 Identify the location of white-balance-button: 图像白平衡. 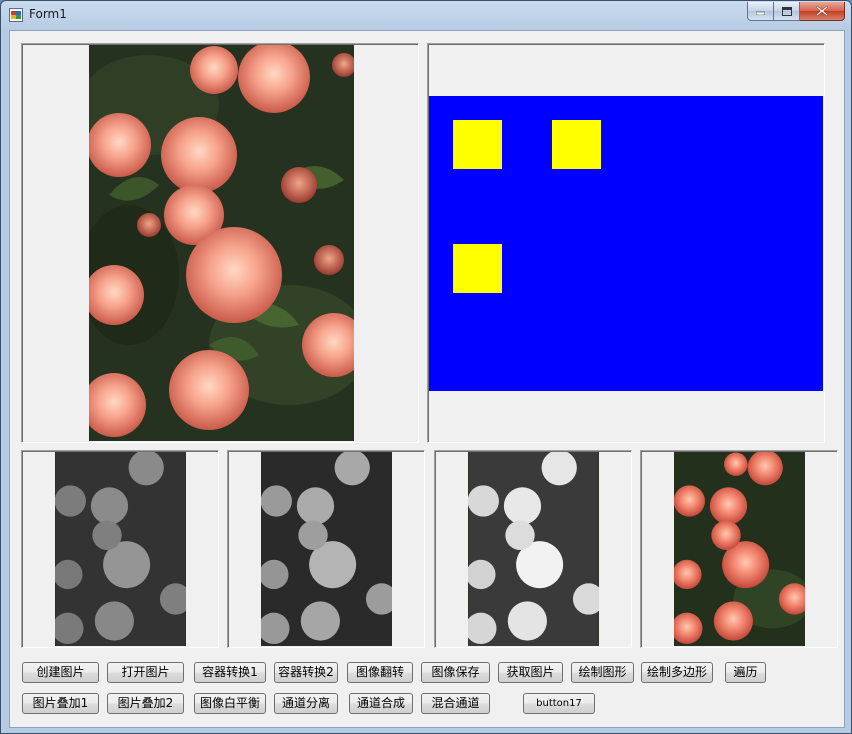
(230, 703).